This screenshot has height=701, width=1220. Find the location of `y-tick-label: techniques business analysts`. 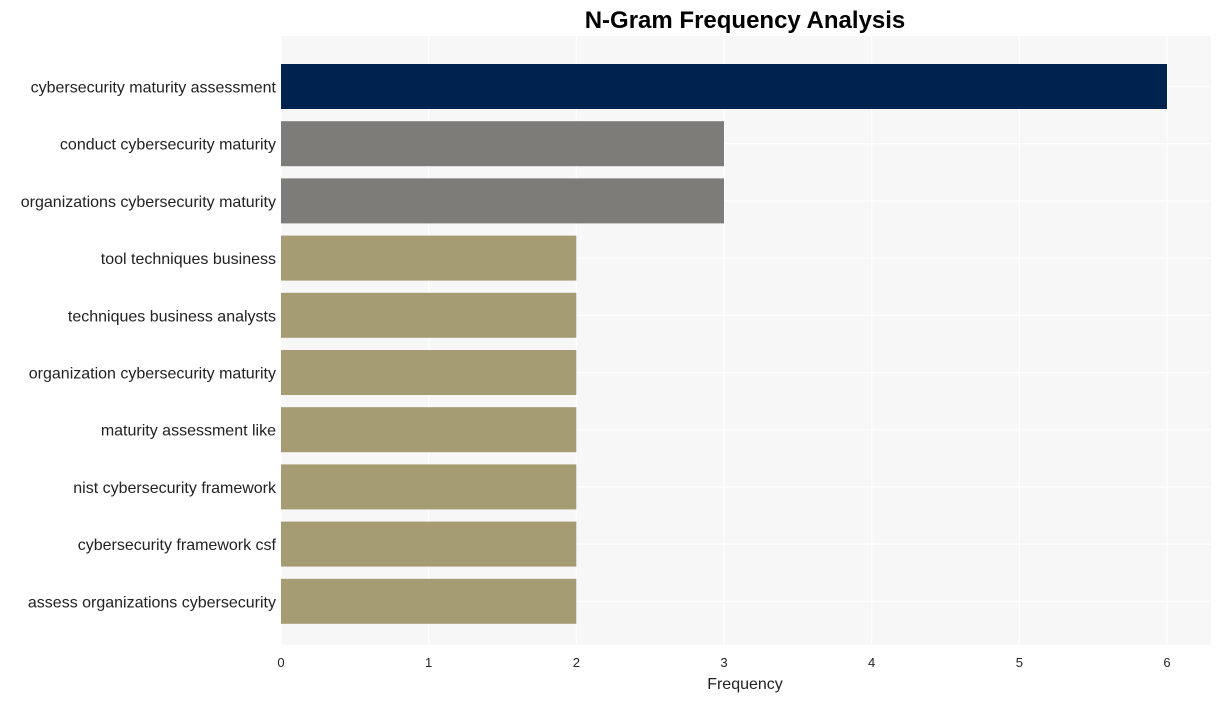

y-tick-label: techniques business analysts is located at coordinates (172, 316).